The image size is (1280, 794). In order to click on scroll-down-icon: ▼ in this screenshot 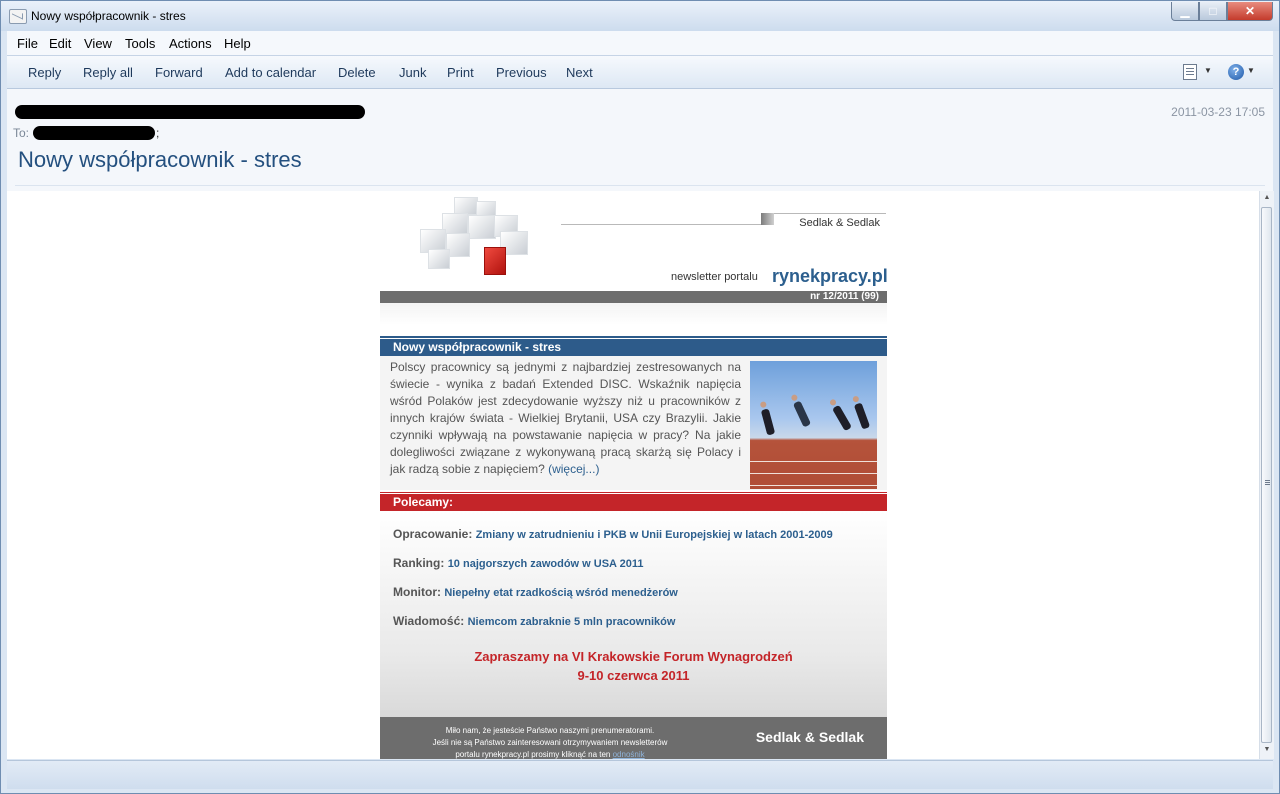, I will do `click(1267, 751)`.